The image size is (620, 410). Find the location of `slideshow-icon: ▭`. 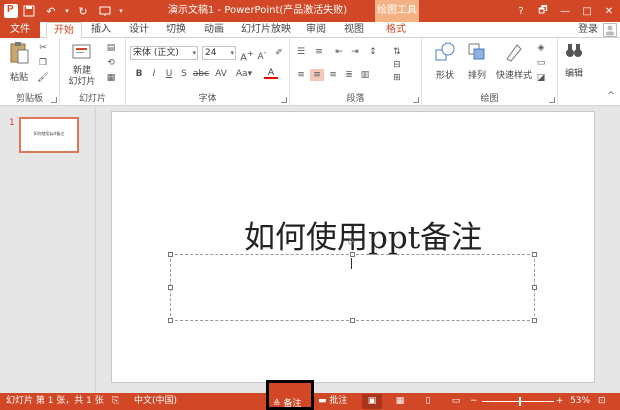

slideshow-icon: ▭ is located at coordinates (456, 401).